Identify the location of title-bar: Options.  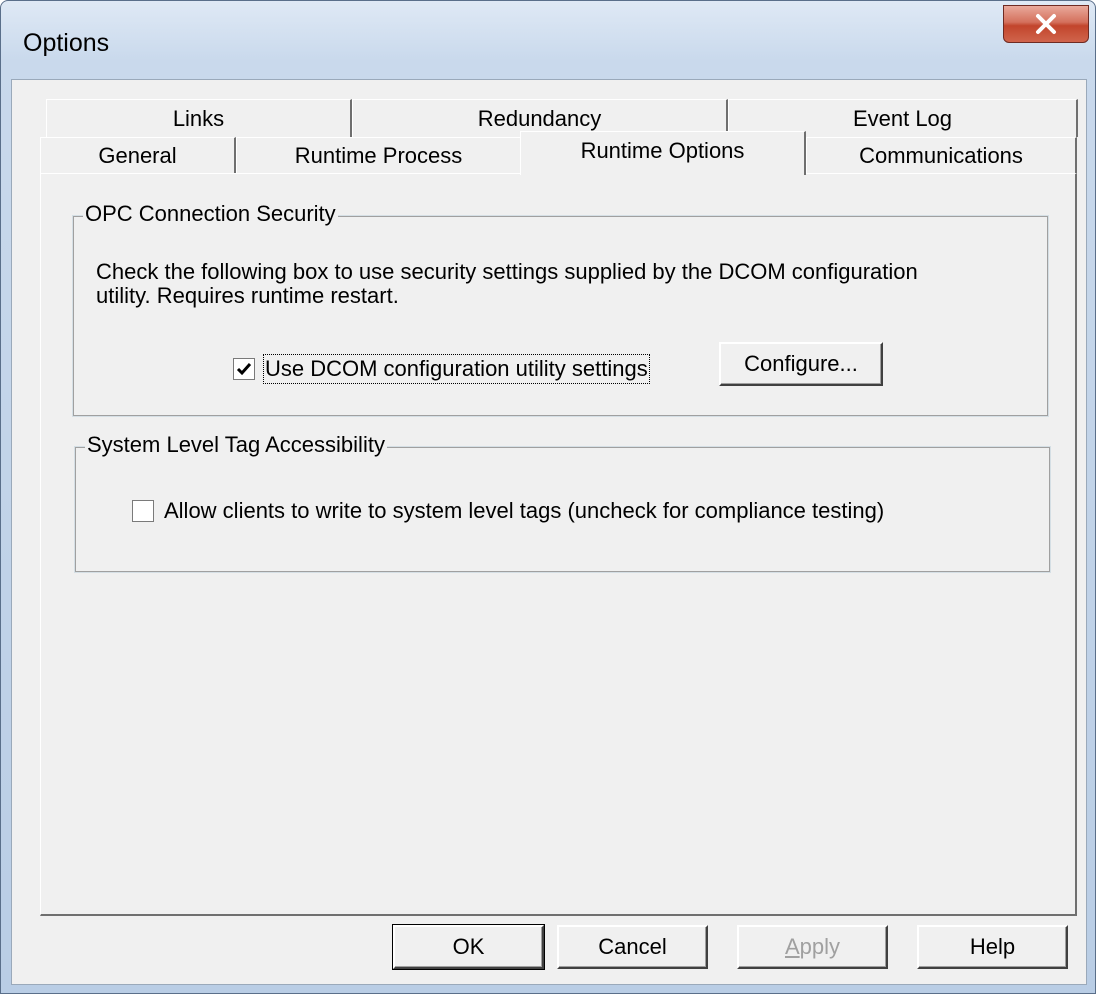
(548, 40).